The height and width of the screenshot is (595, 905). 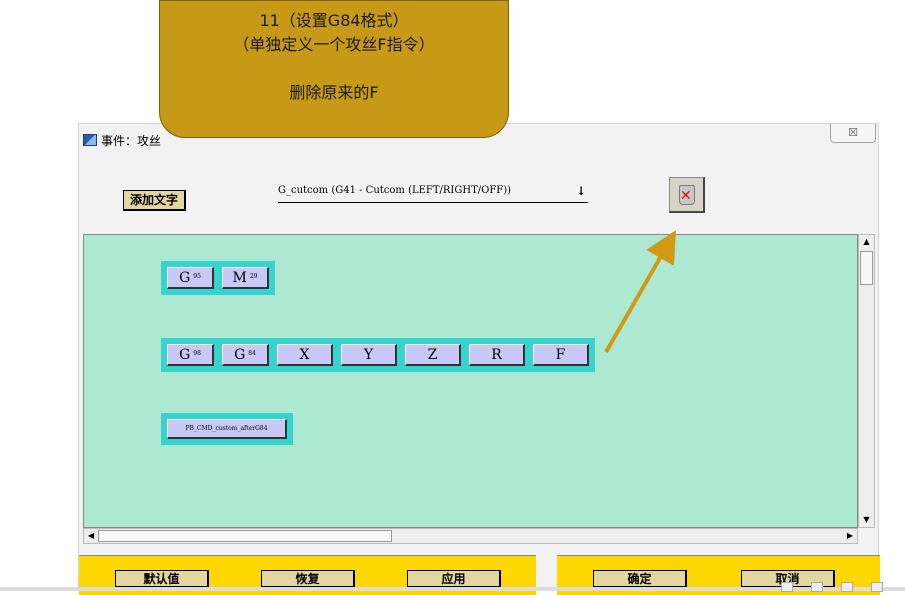 What do you see at coordinates (470, 536) in the screenshot?
I see `horizontal-scrollbar: ◀ ▶` at bounding box center [470, 536].